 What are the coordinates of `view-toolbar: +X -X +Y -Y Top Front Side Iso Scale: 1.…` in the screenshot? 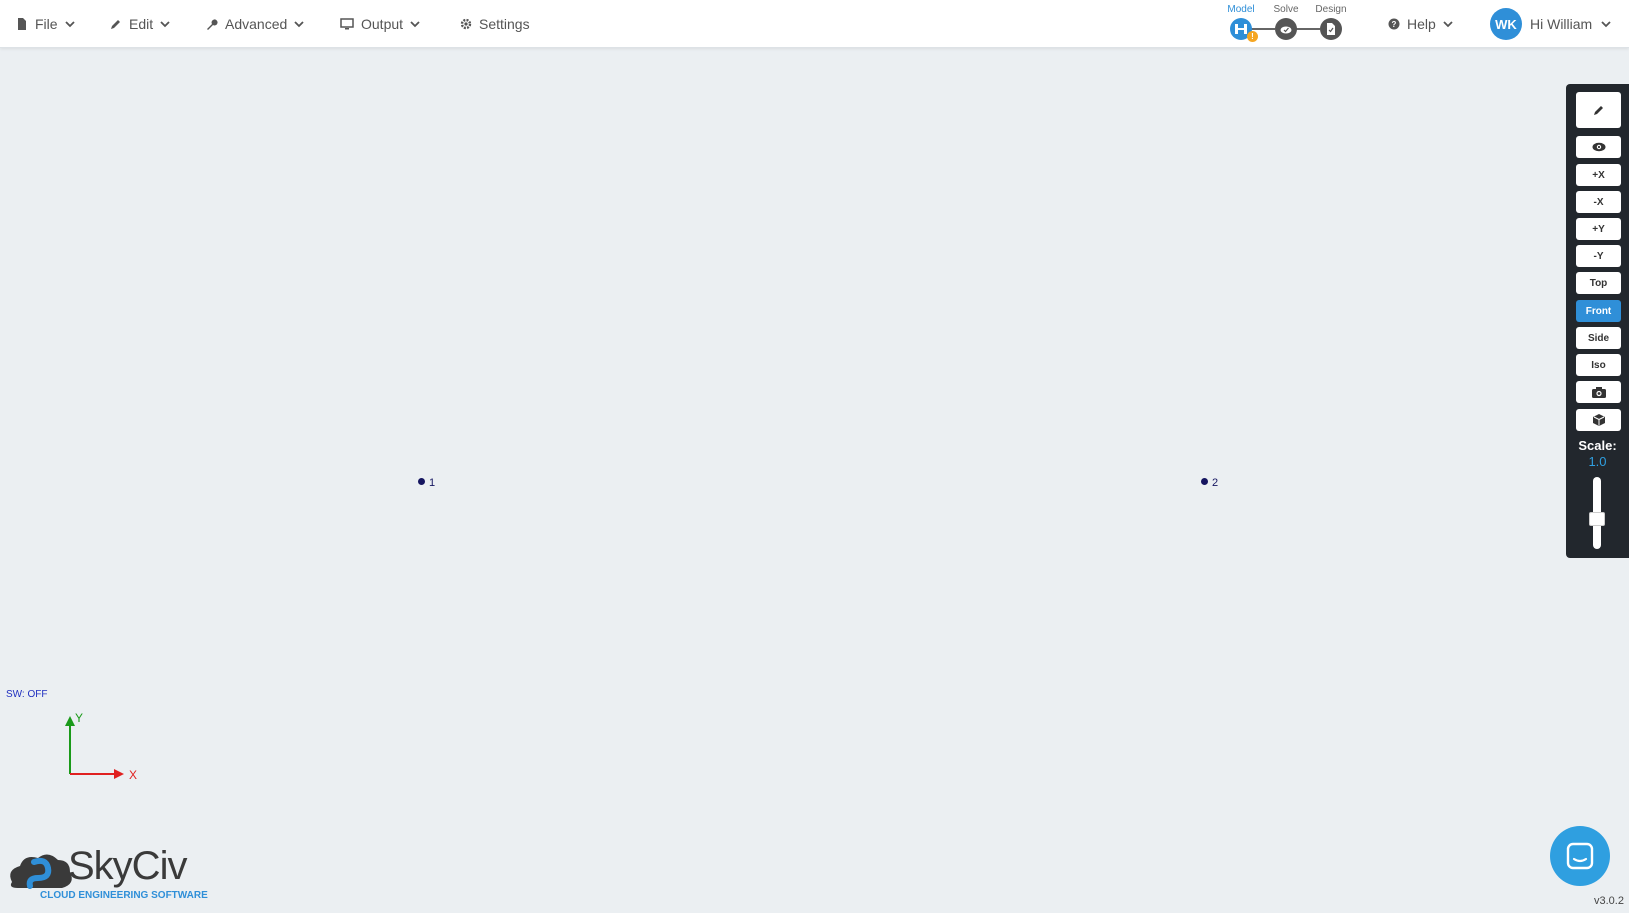 It's located at (1597, 321).